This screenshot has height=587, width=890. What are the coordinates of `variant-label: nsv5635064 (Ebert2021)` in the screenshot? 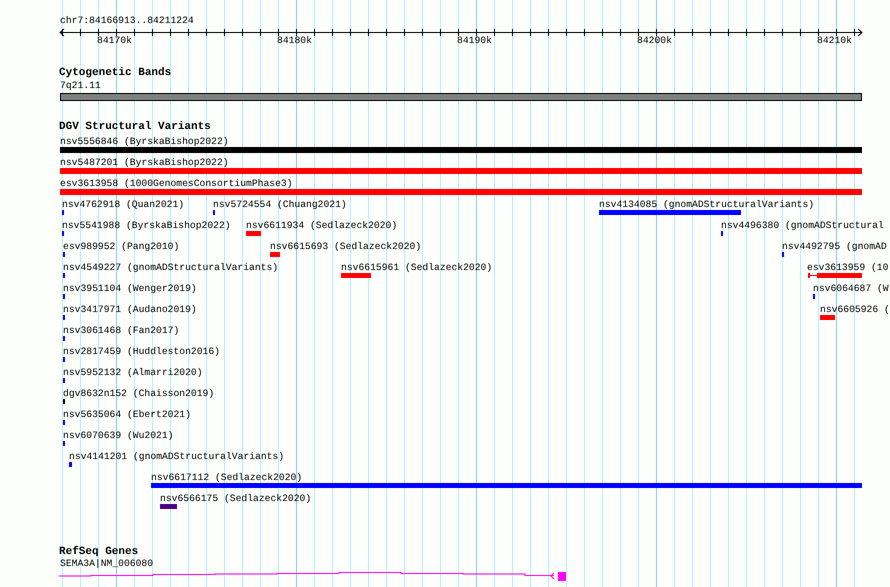 It's located at (127, 414).